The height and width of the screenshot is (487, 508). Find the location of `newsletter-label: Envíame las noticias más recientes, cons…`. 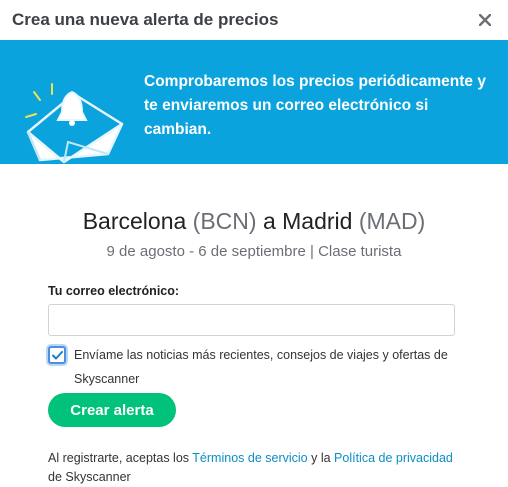

newsletter-label: Envíame las noticias más recientes, cons… is located at coordinates (261, 367).